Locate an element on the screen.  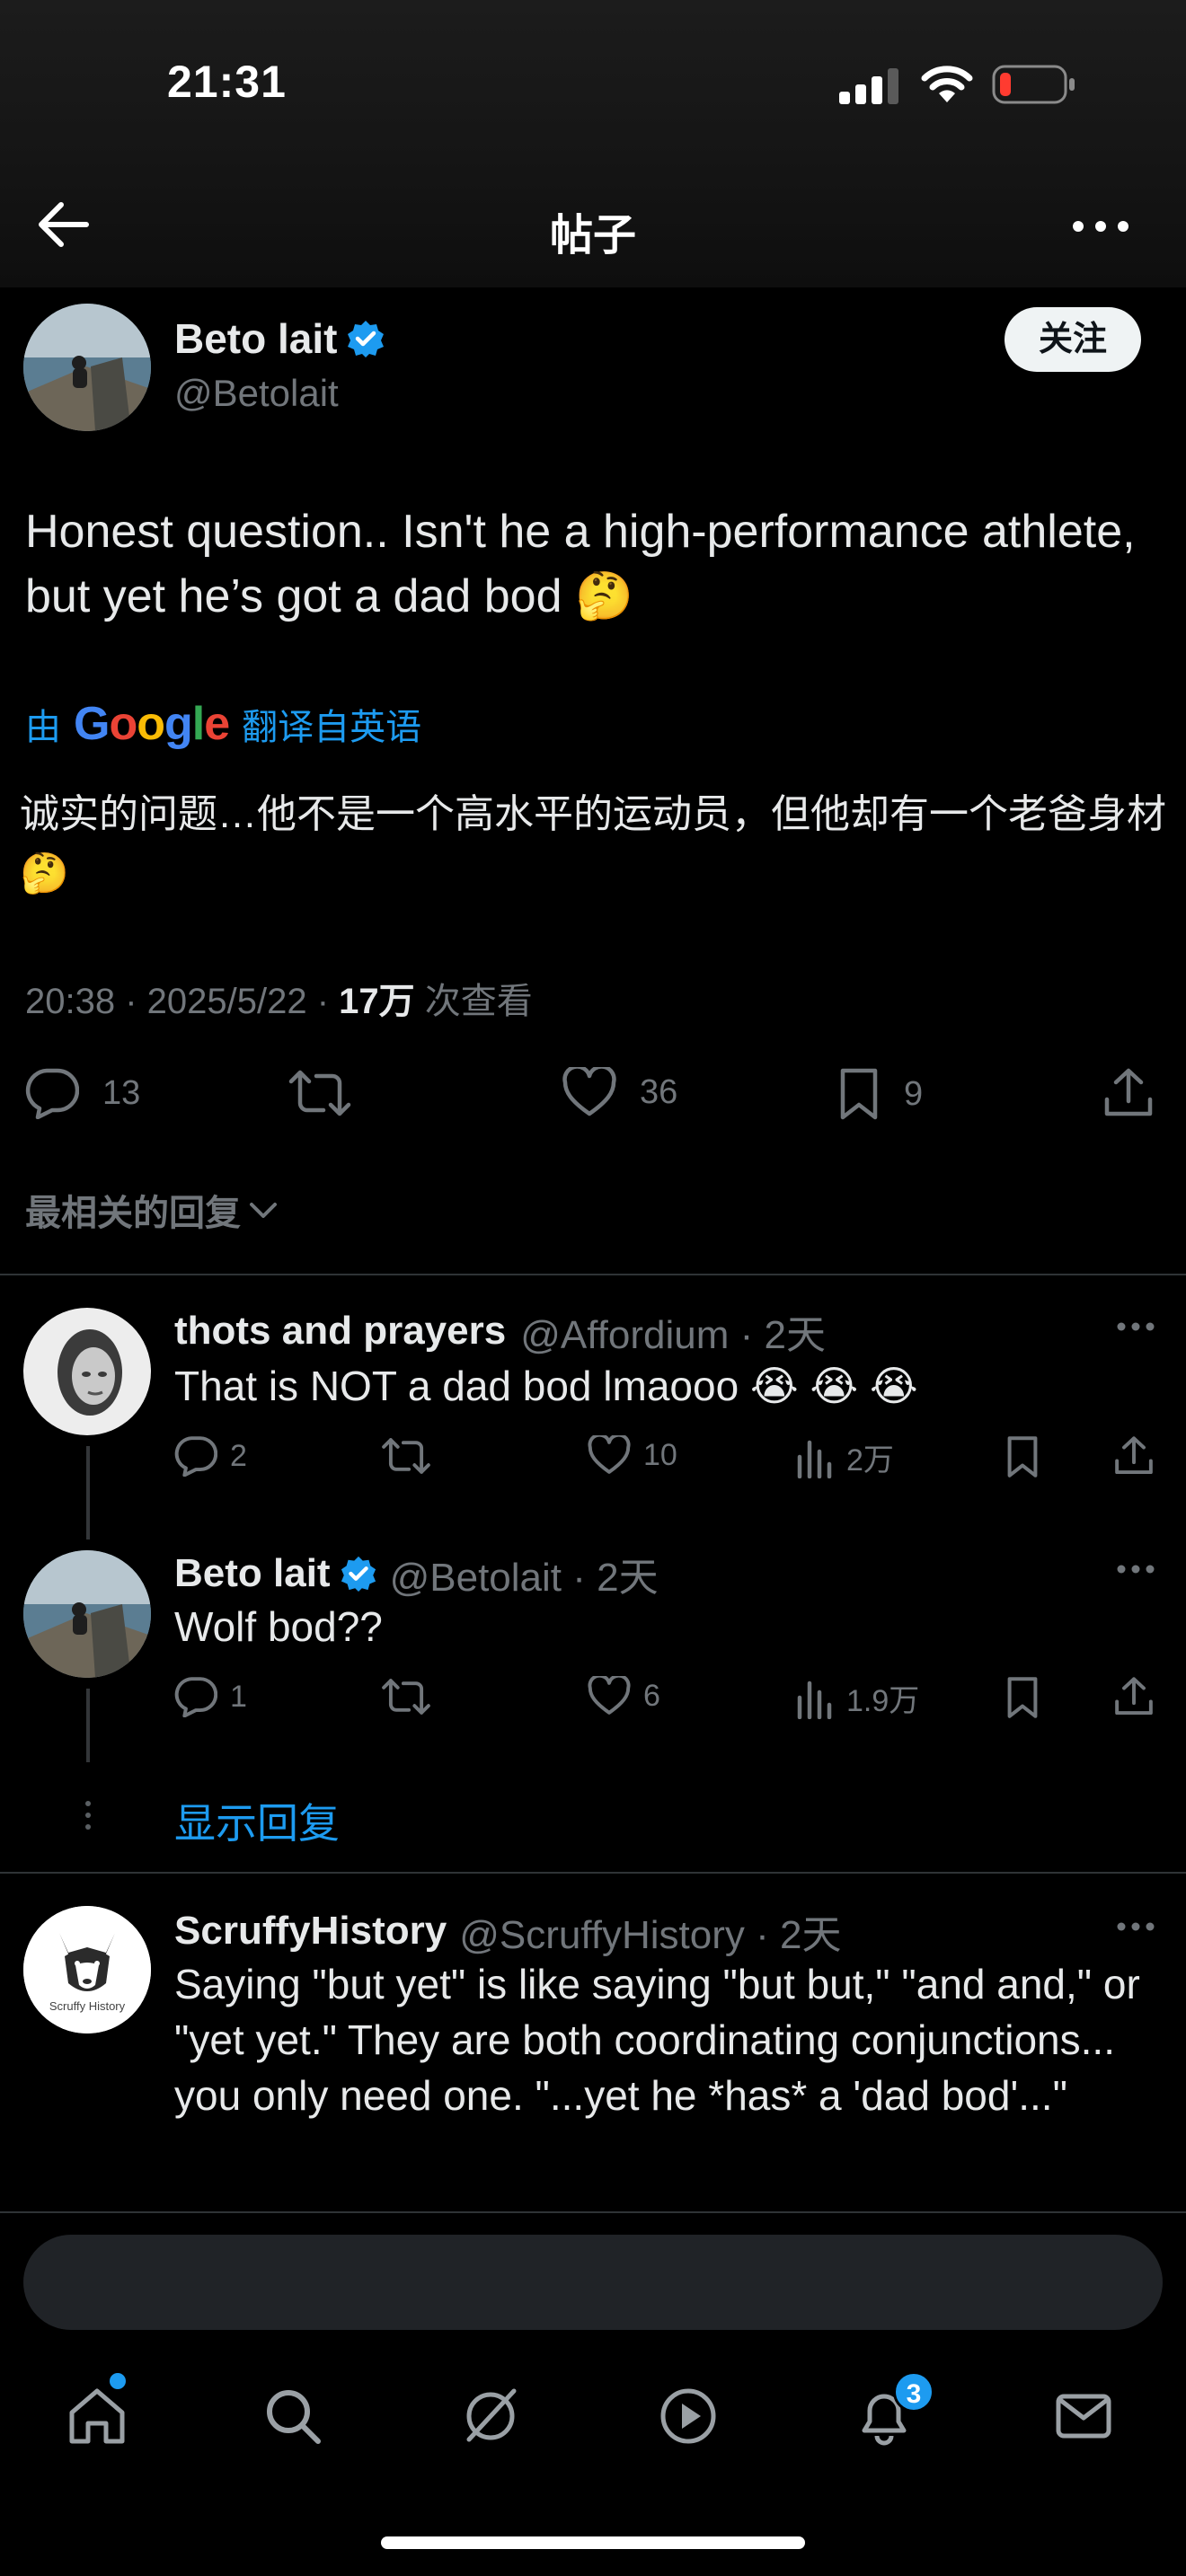
cellular-signal-icon is located at coordinates (868, 86).